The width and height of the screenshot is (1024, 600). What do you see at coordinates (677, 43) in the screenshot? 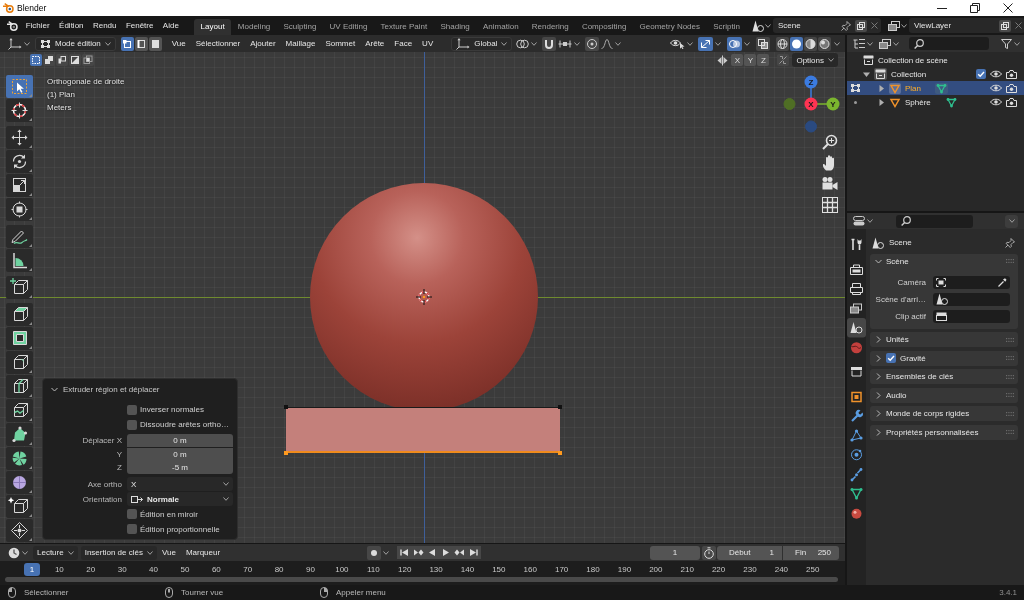
I see `eye-arrow-icon` at bounding box center [677, 43].